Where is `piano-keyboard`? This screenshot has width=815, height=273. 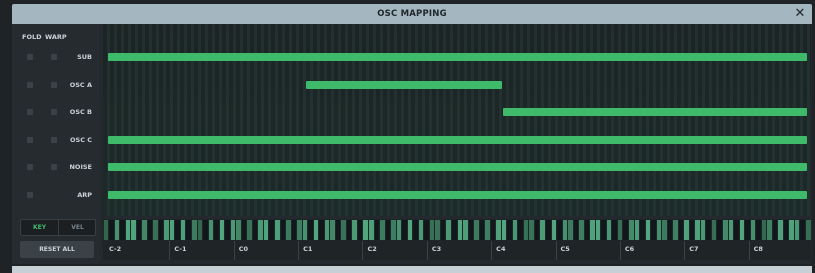
piano-keyboard is located at coordinates (457, 230).